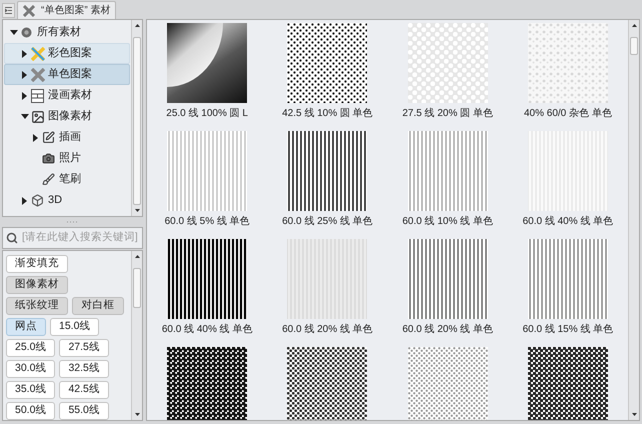  Describe the element at coordinates (26, 32) in the screenshot. I see `disc-icon` at that location.